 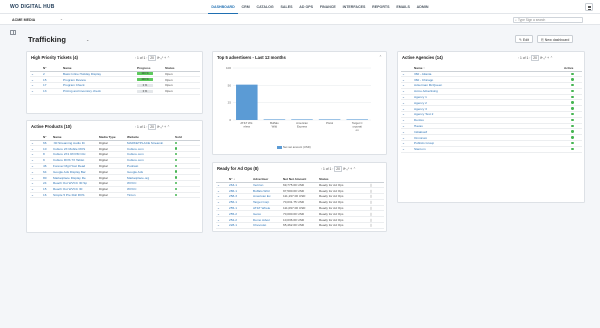 What do you see at coordinates (145, 85) in the screenshot?
I see `progress-bar: 0 %` at bounding box center [145, 85].